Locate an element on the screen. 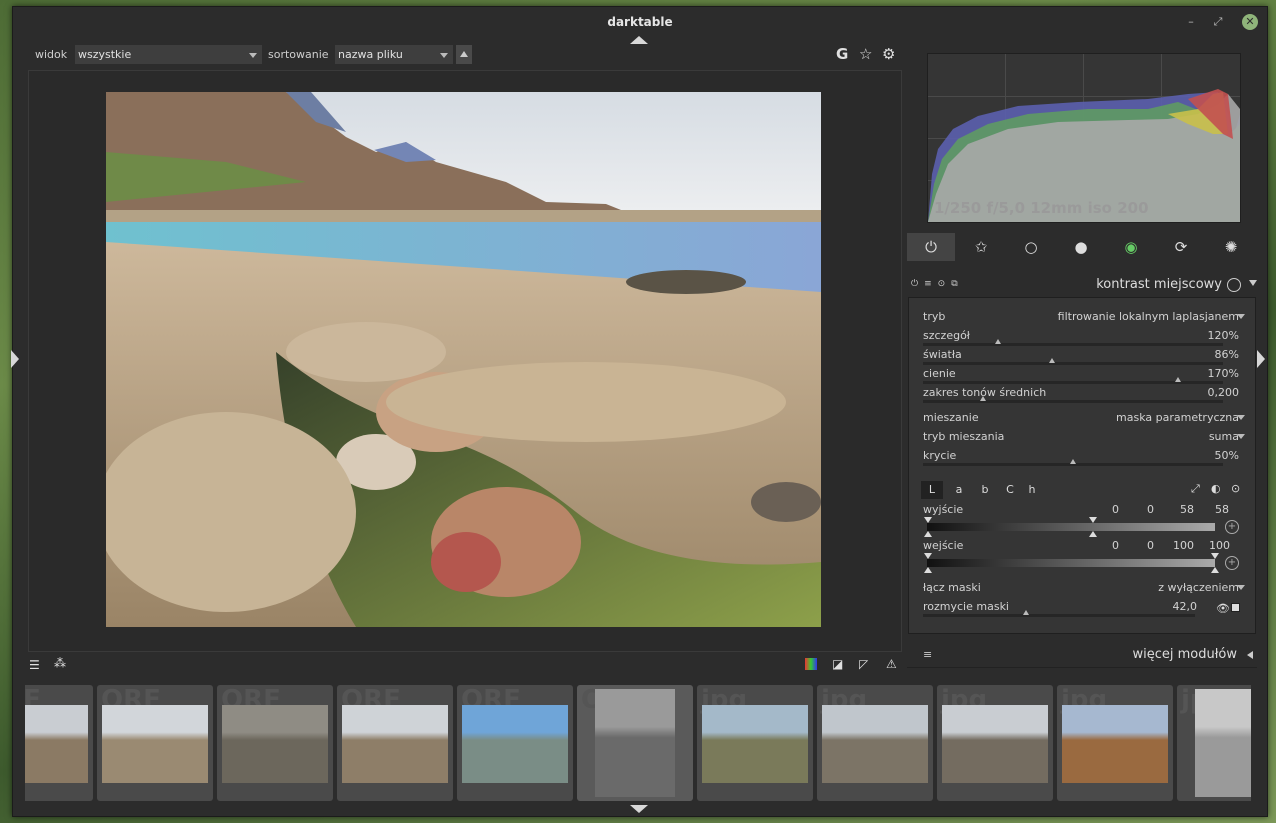 The width and height of the screenshot is (1276, 823). dropdown-row: tryb mieszania suma is located at coordinates (1084, 439).